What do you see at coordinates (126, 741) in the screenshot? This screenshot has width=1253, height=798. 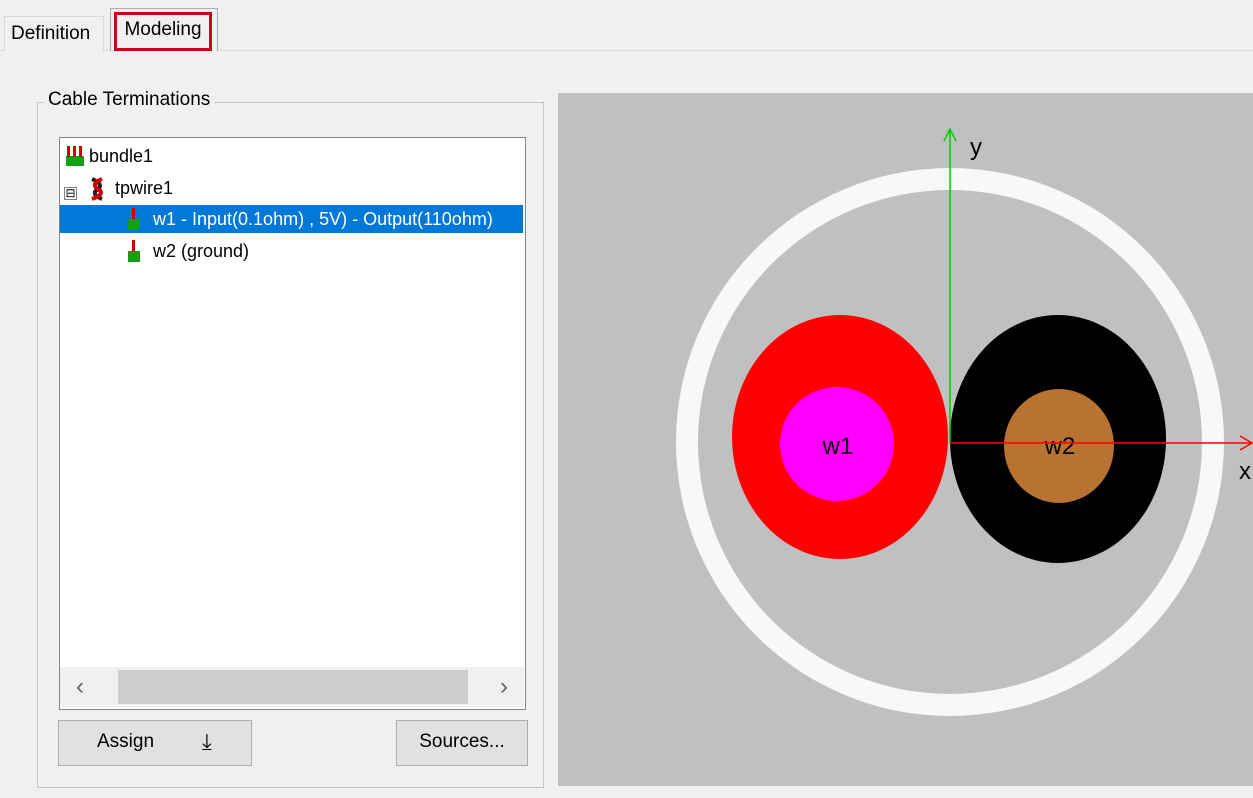 I see `assign-label: Assign` at bounding box center [126, 741].